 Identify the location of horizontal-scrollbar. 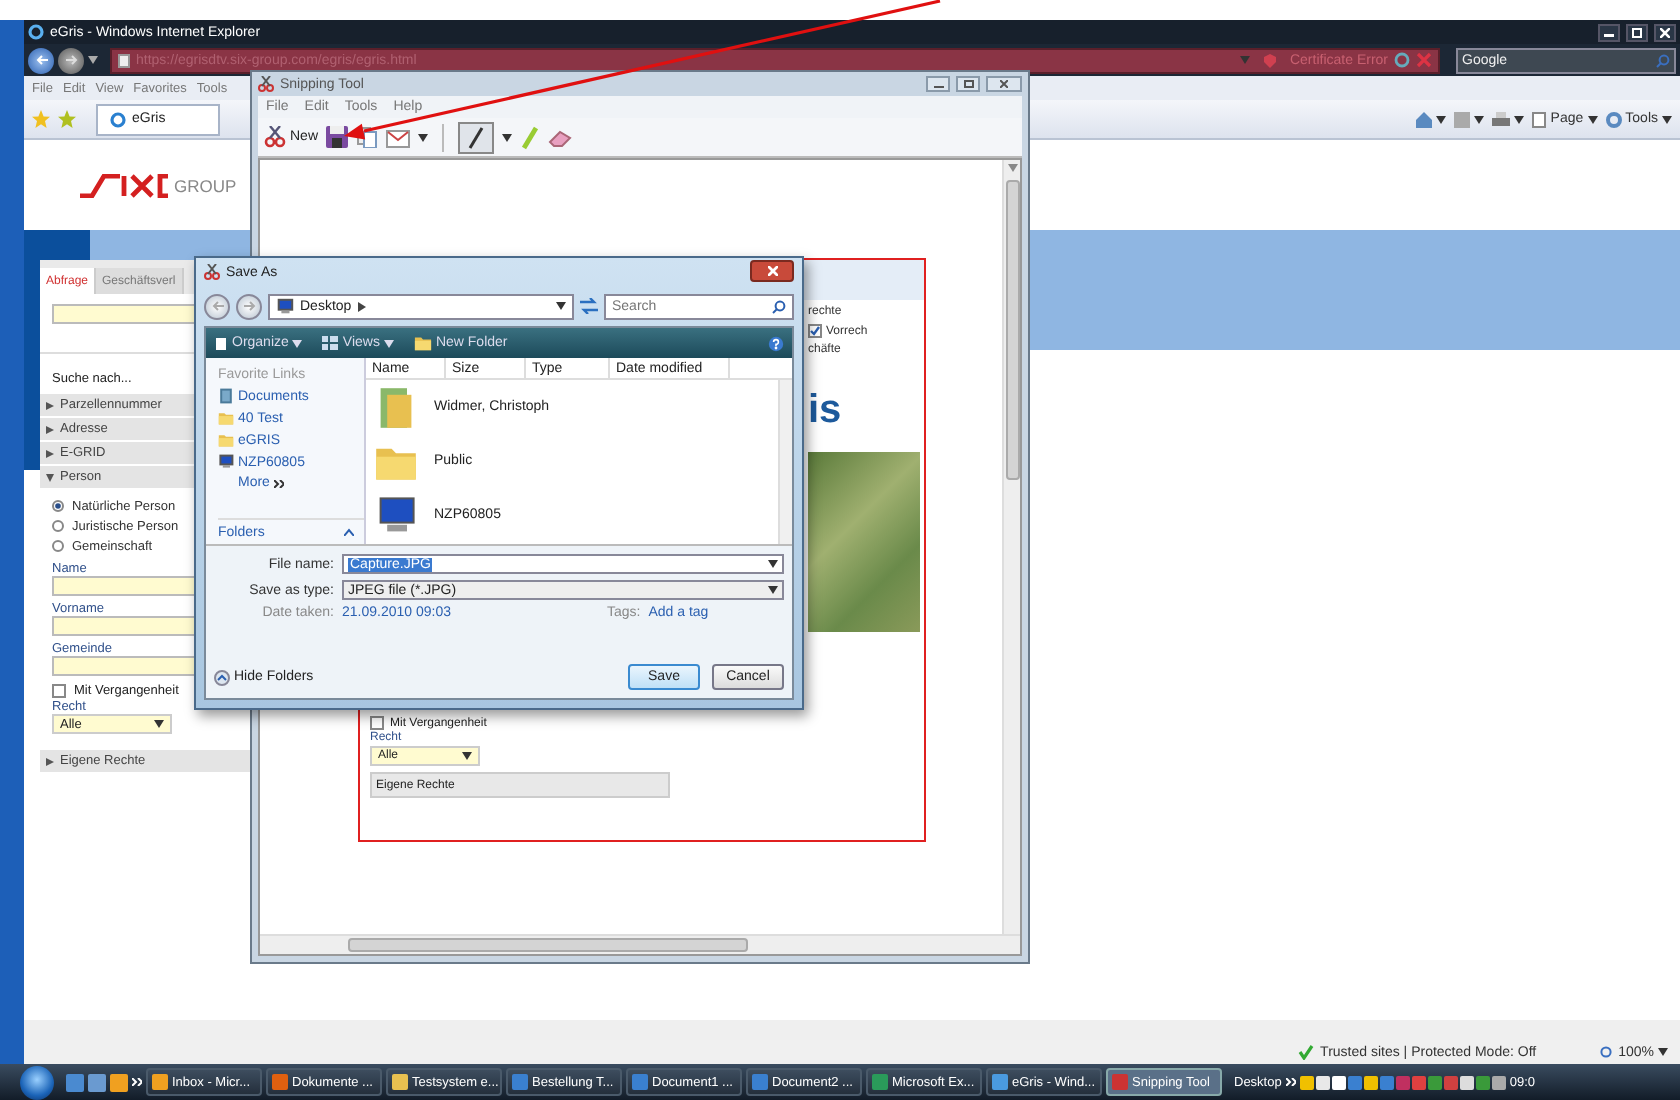
(640, 944).